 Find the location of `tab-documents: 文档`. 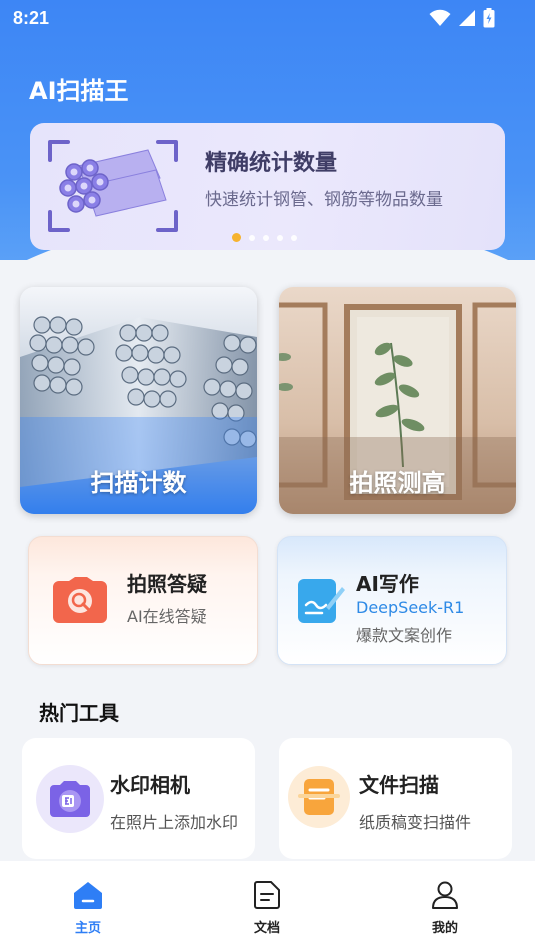

tab-documents: 文档 is located at coordinates (267, 908).